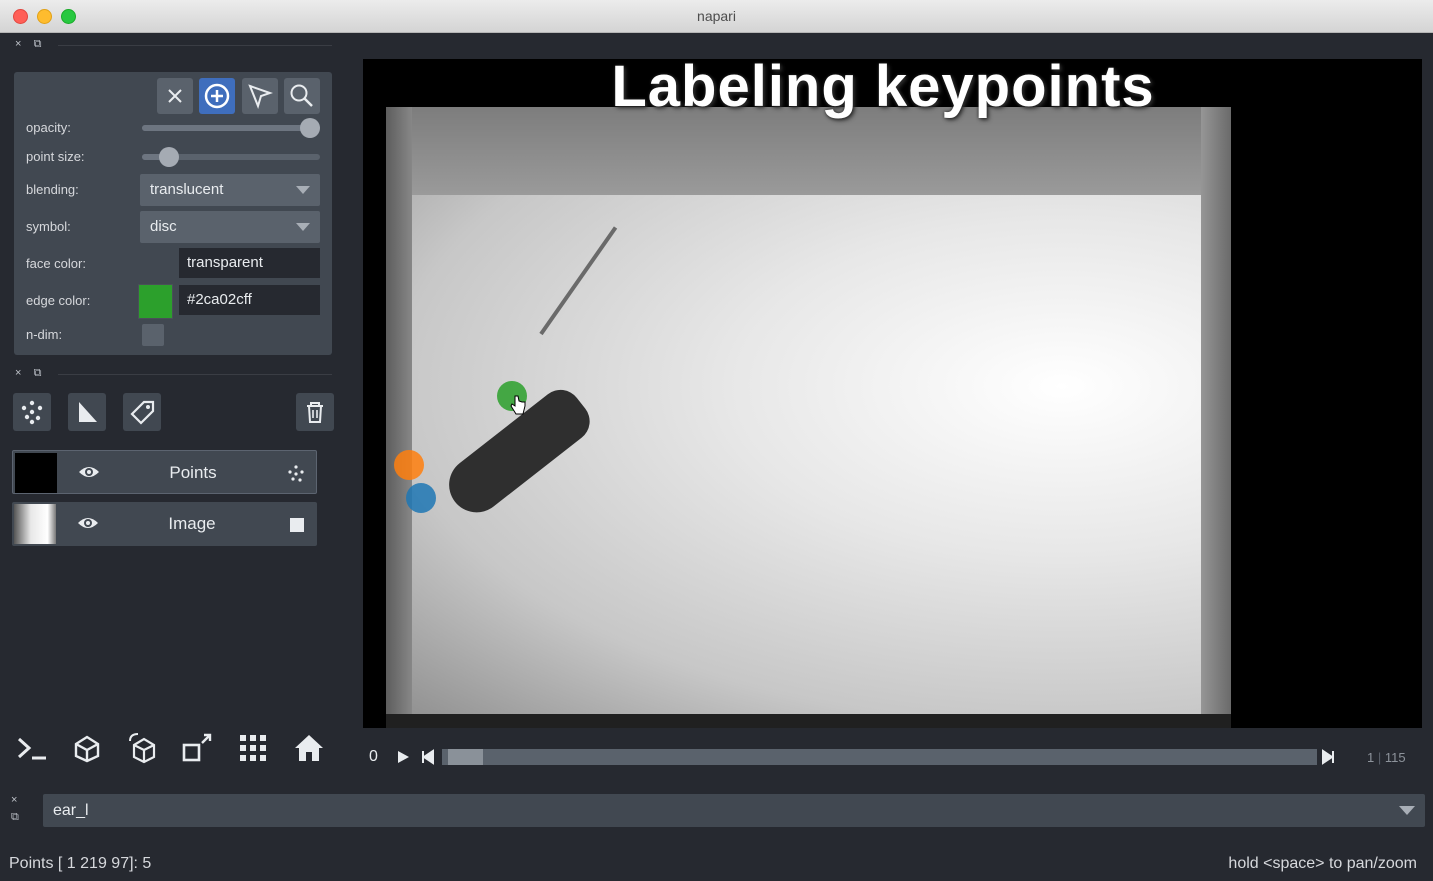 The width and height of the screenshot is (1433, 881). What do you see at coordinates (808, 721) in the screenshot?
I see `cage-bottom-edge` at bounding box center [808, 721].